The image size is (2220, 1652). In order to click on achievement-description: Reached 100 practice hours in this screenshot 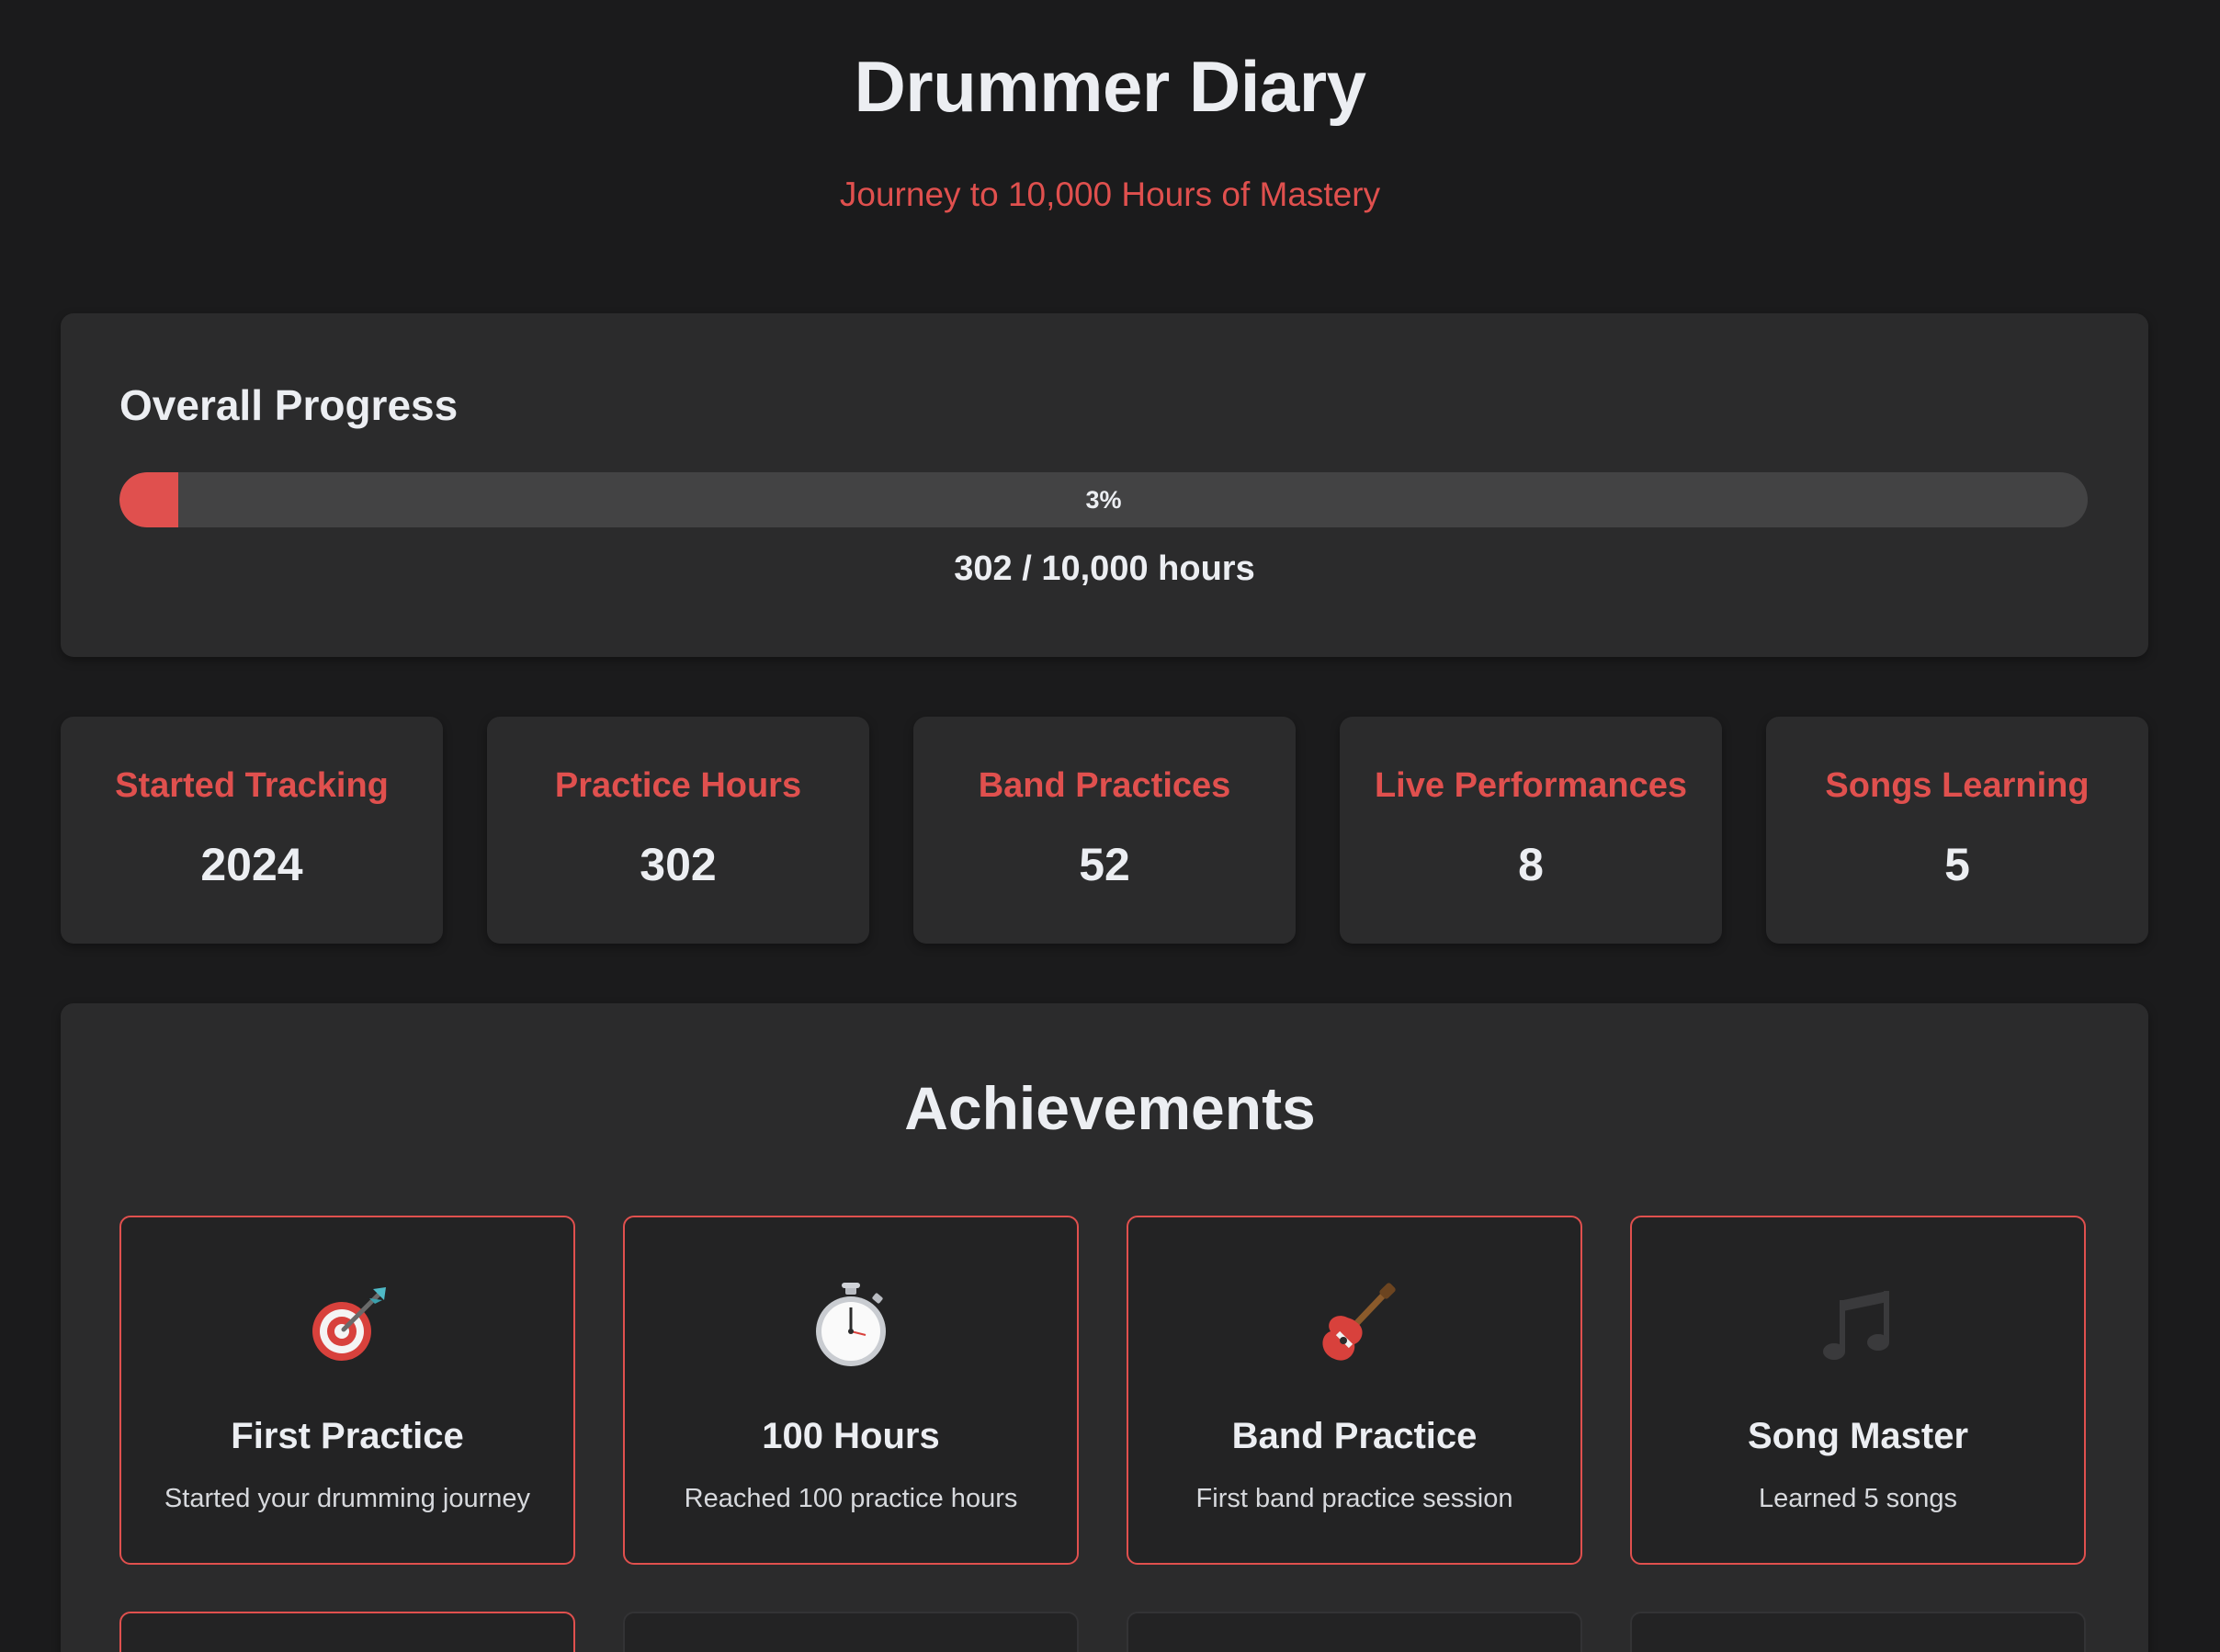, I will do `click(851, 1498)`.